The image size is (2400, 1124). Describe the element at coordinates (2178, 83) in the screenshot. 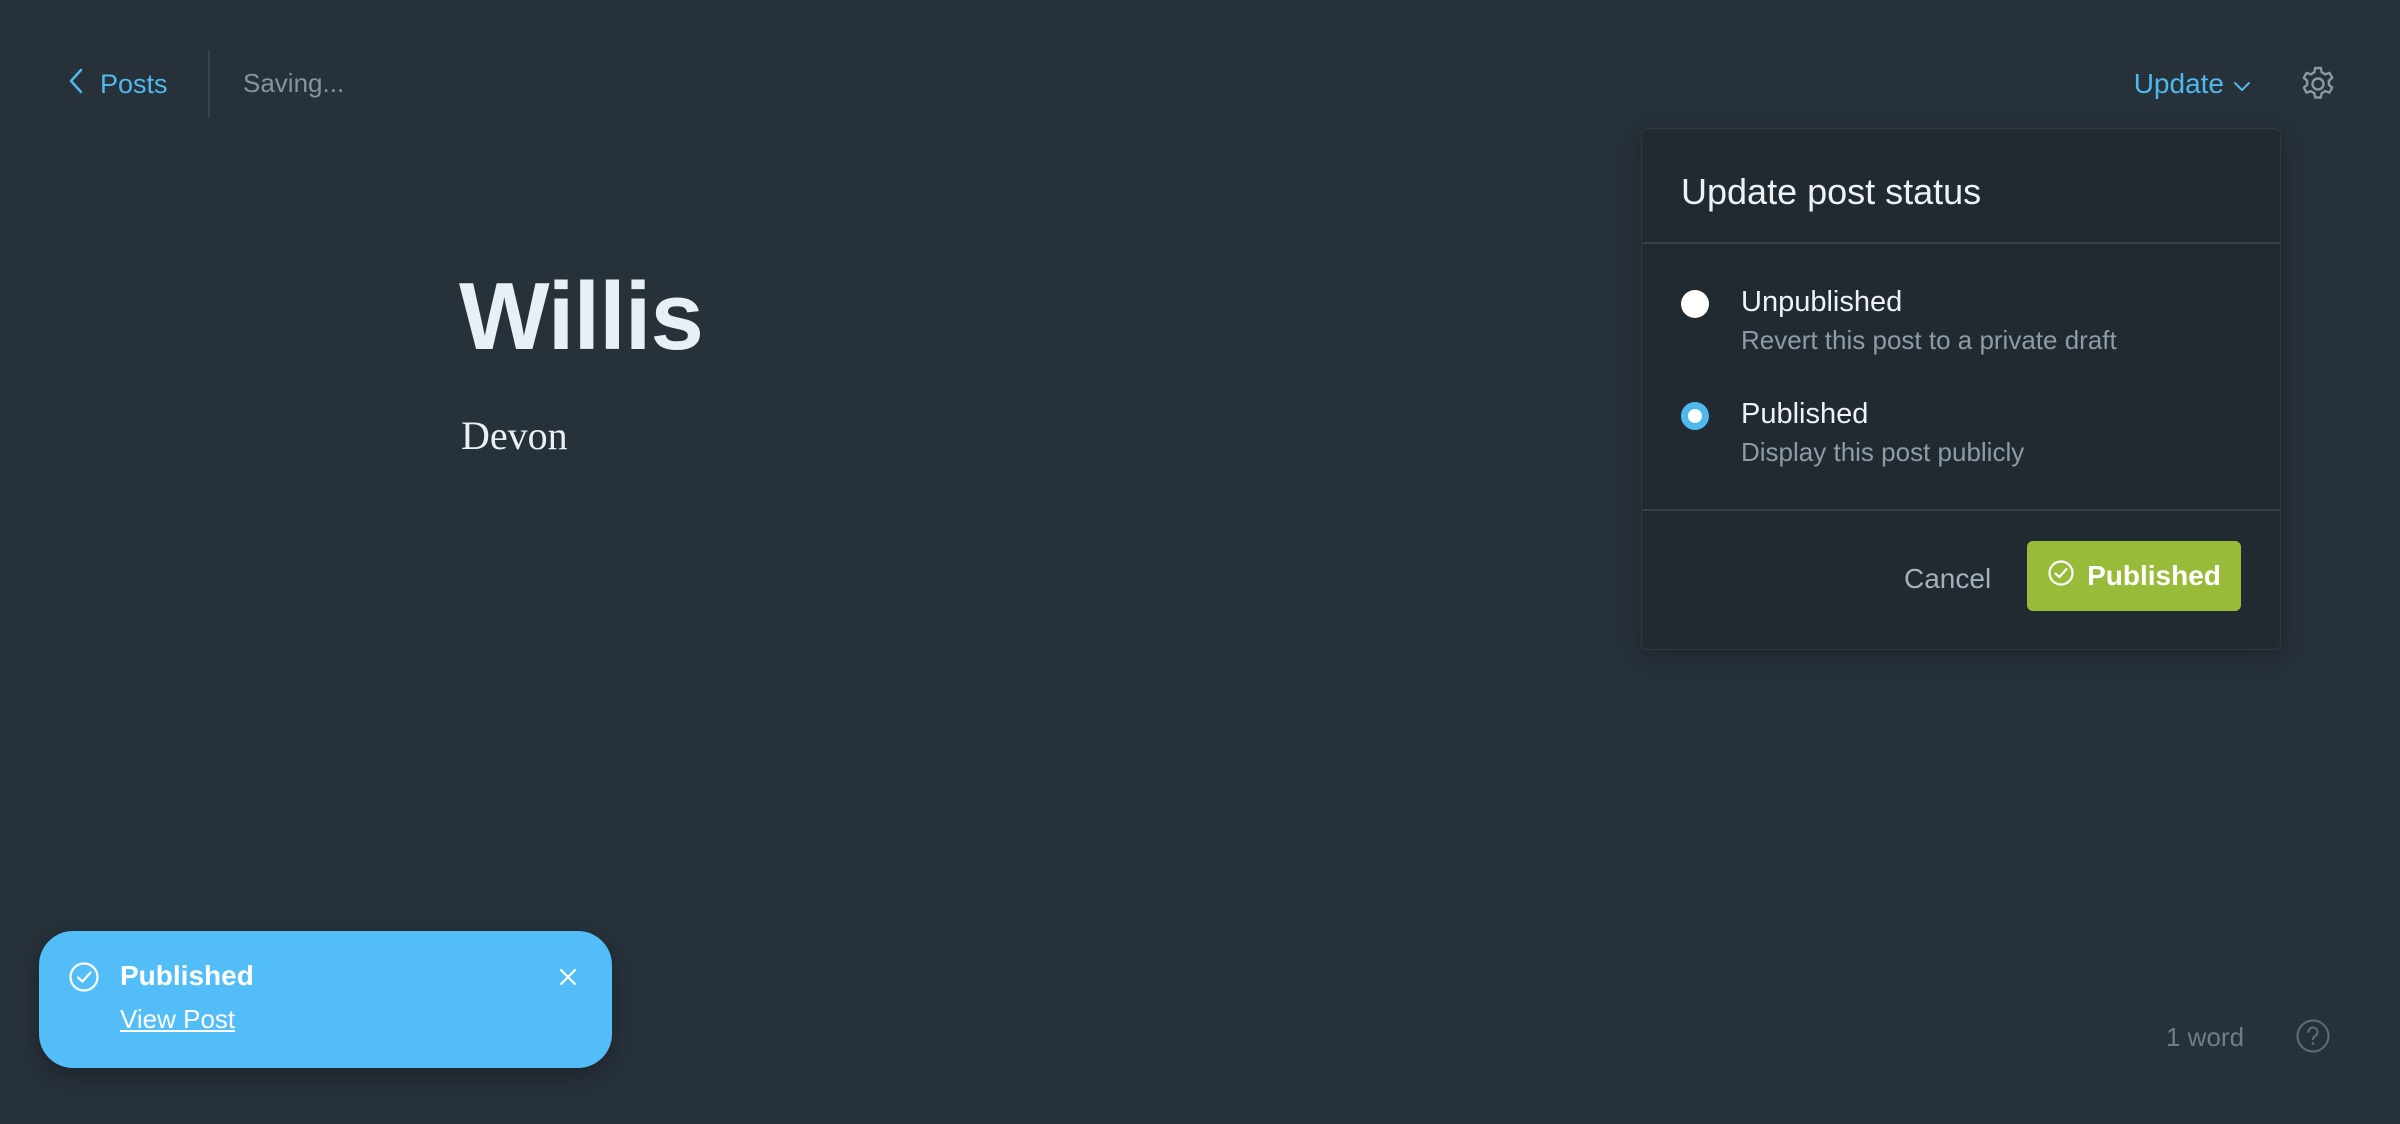

I see `update-button-label: Update` at that location.